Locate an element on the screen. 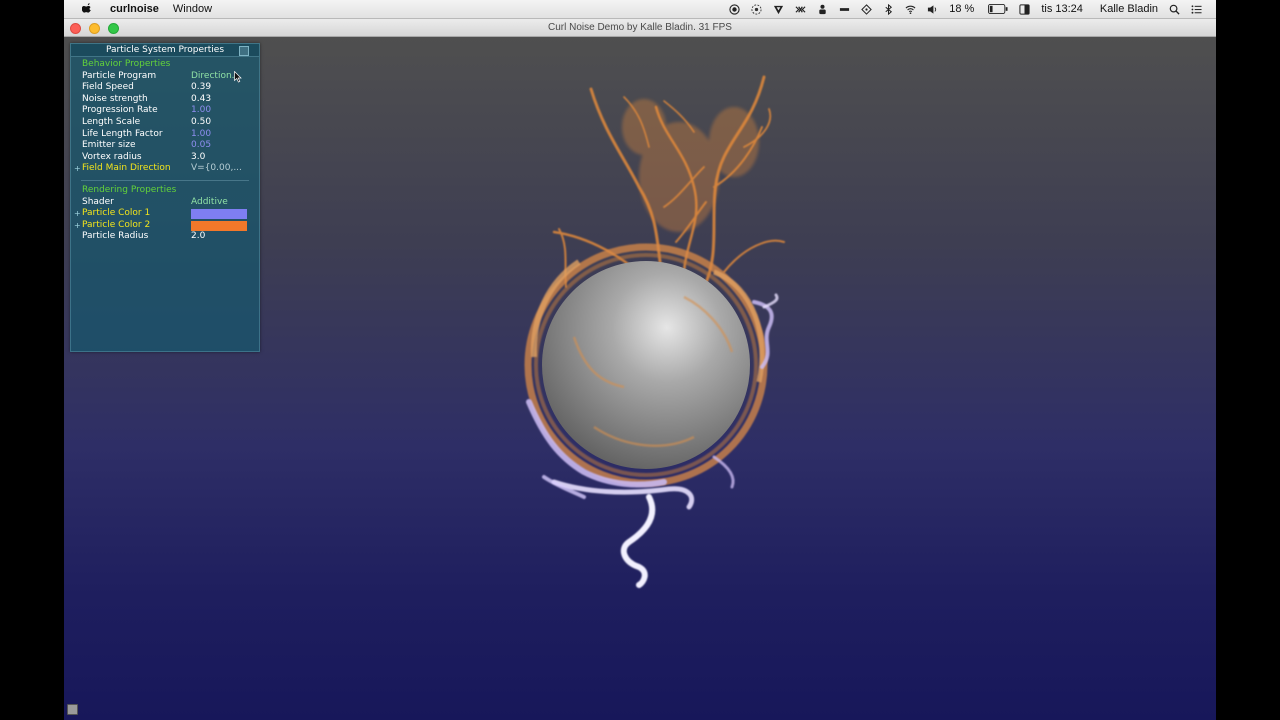 Image resolution: width=1280 pixels, height=720 pixels. battery-status: 18 % is located at coordinates (978, 9).